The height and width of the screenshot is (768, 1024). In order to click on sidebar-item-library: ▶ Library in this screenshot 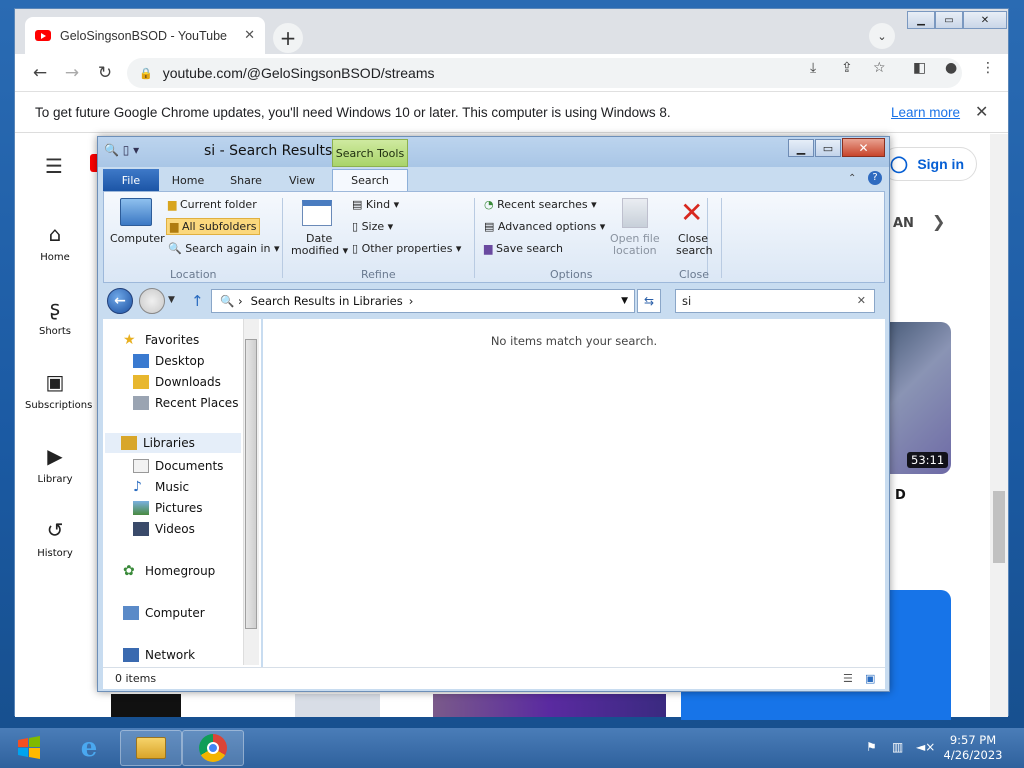, I will do `click(55, 464)`.